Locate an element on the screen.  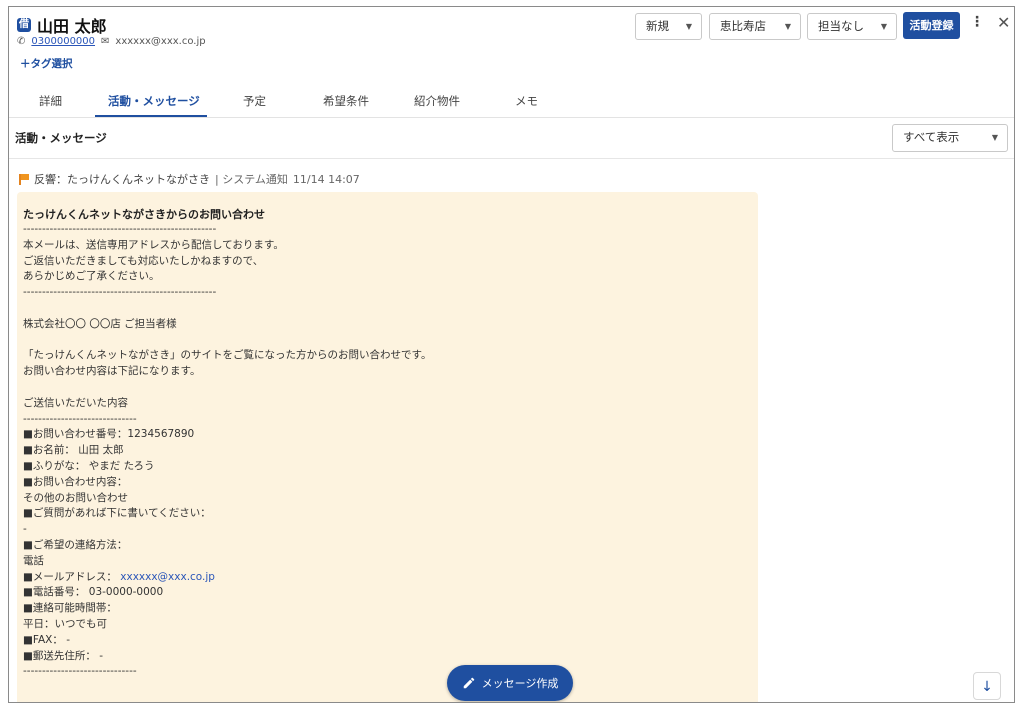
message-line: ■お問い合わせ内容： is located at coordinates (75, 481).